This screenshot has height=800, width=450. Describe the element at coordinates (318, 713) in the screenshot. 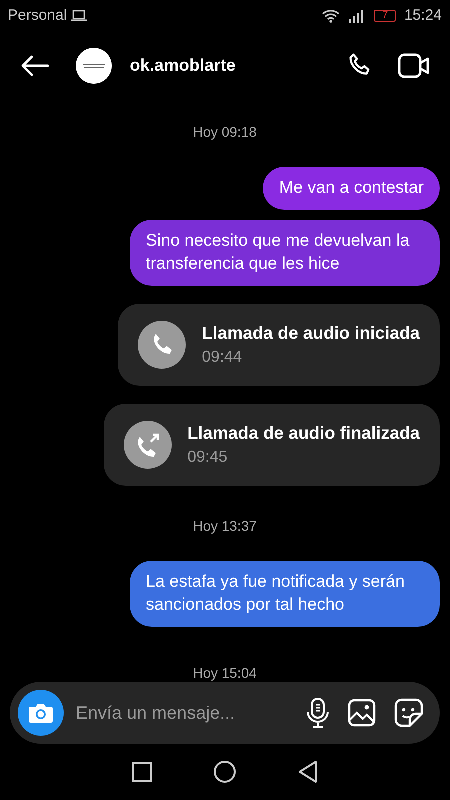

I see `microphone-button` at that location.